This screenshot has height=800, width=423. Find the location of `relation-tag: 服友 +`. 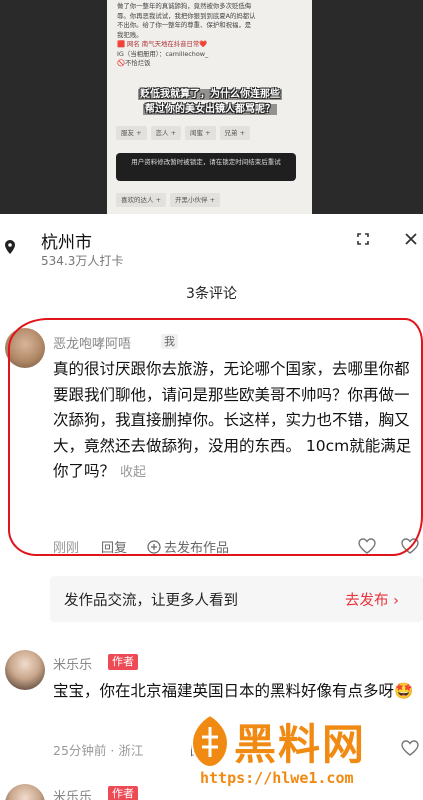

relation-tag: 服友 + is located at coordinates (131, 133).